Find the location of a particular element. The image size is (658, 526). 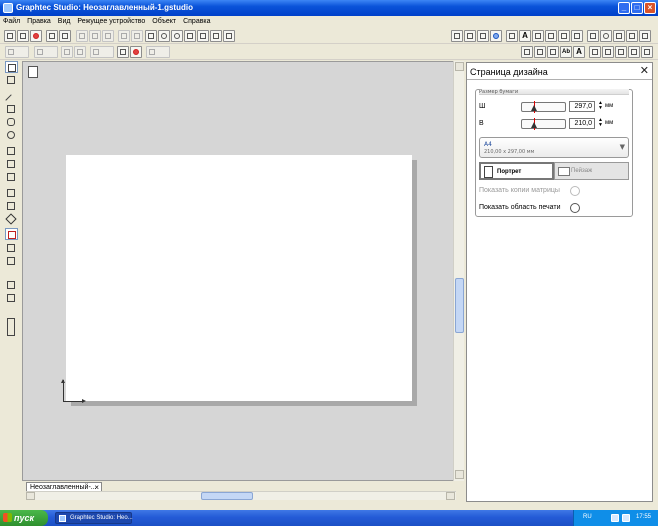

make-compound-icon is located at coordinates (102, 52).